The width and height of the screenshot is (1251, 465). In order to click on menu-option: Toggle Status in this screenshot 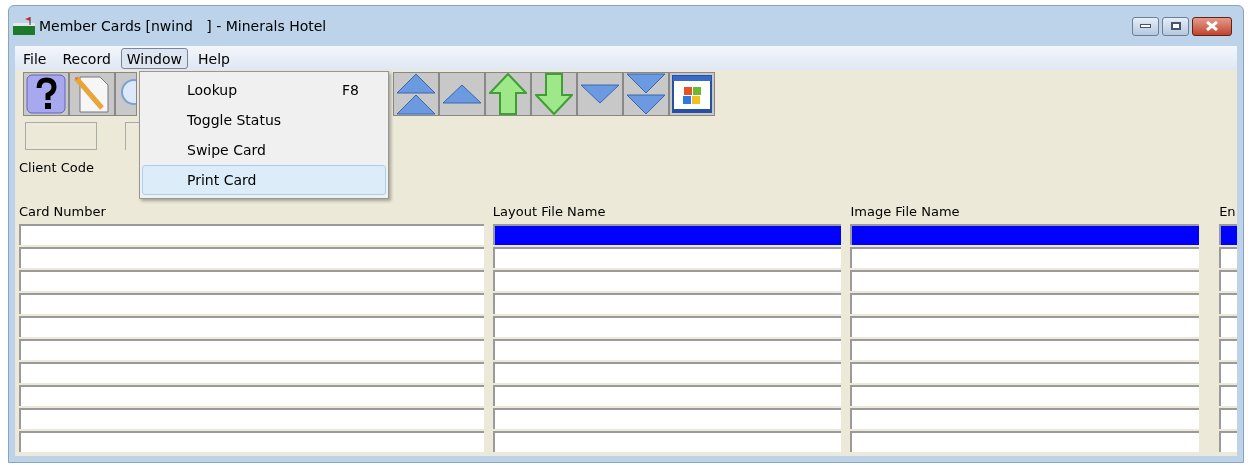, I will do `click(264, 120)`.